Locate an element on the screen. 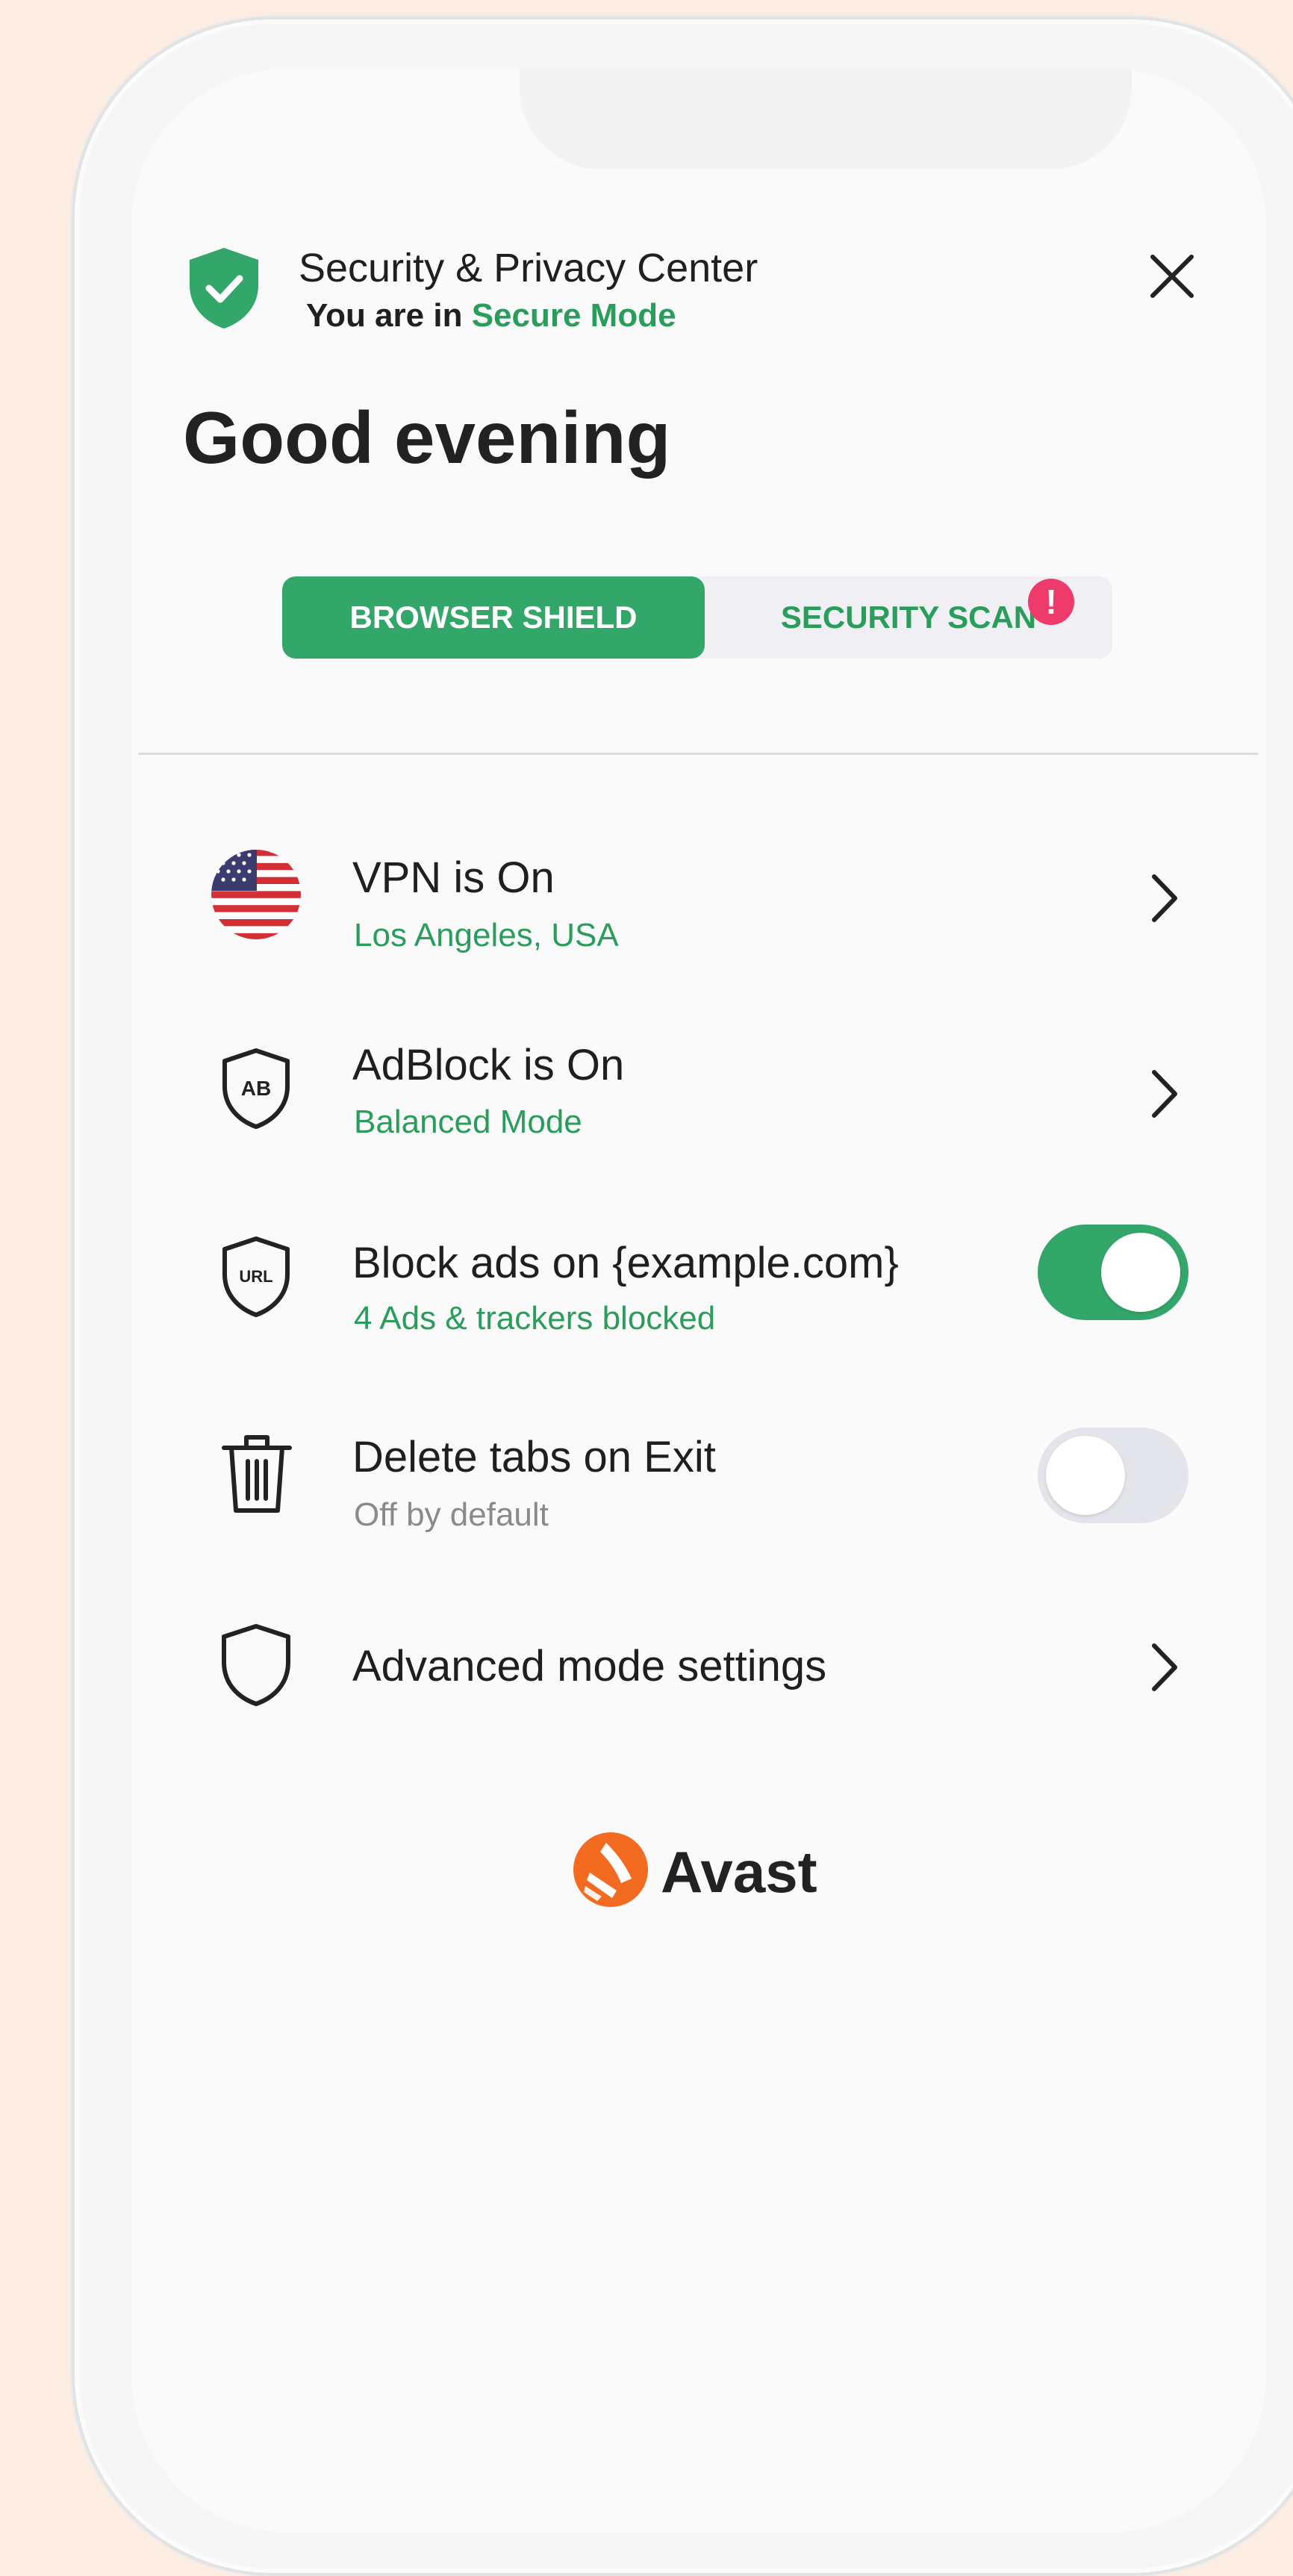 The width and height of the screenshot is (1293, 2576). adblock-mode: Balanced Mode is located at coordinates (468, 1122).